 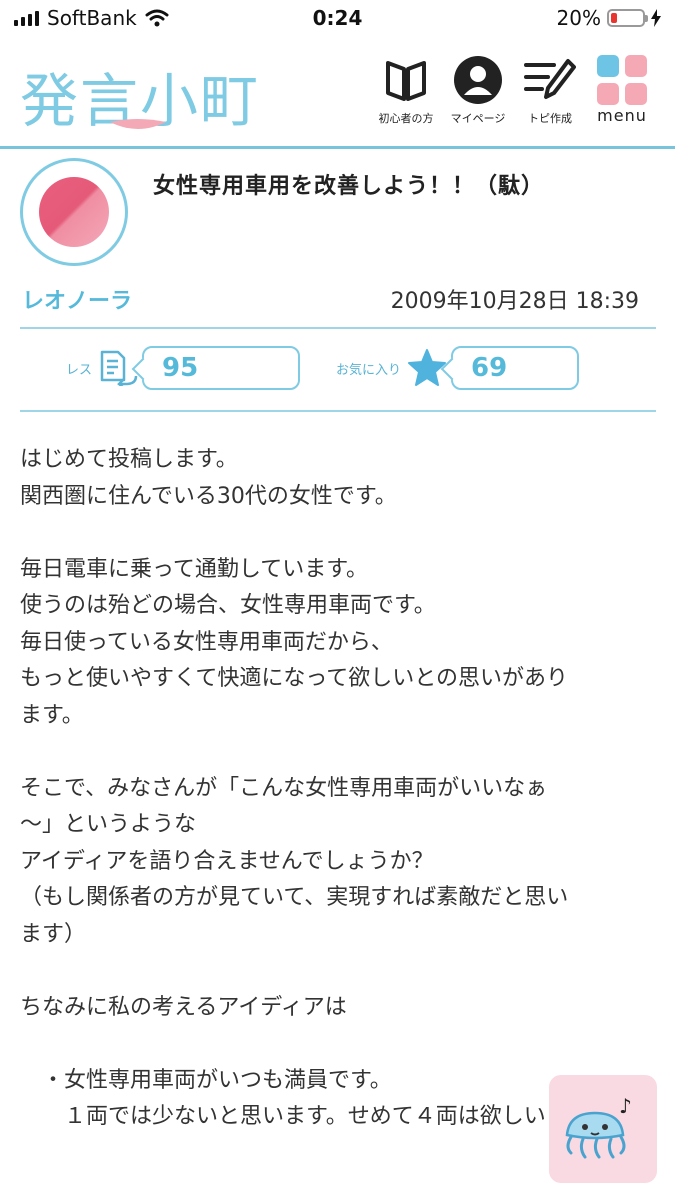 I want to click on lips-logo-icon, so click(x=138, y=124).